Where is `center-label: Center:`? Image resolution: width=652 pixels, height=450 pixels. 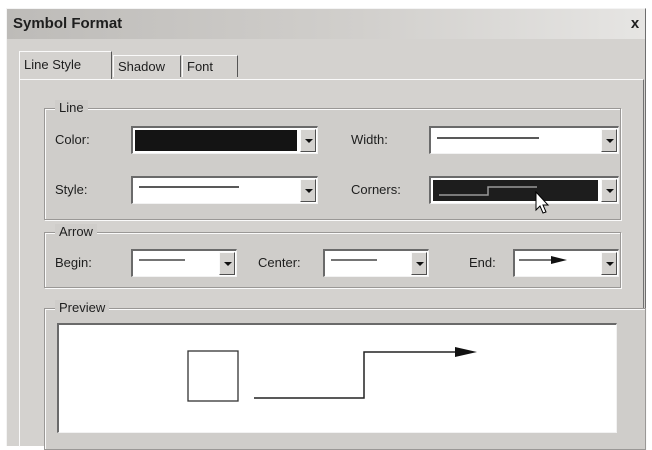 center-label: Center: is located at coordinates (279, 262).